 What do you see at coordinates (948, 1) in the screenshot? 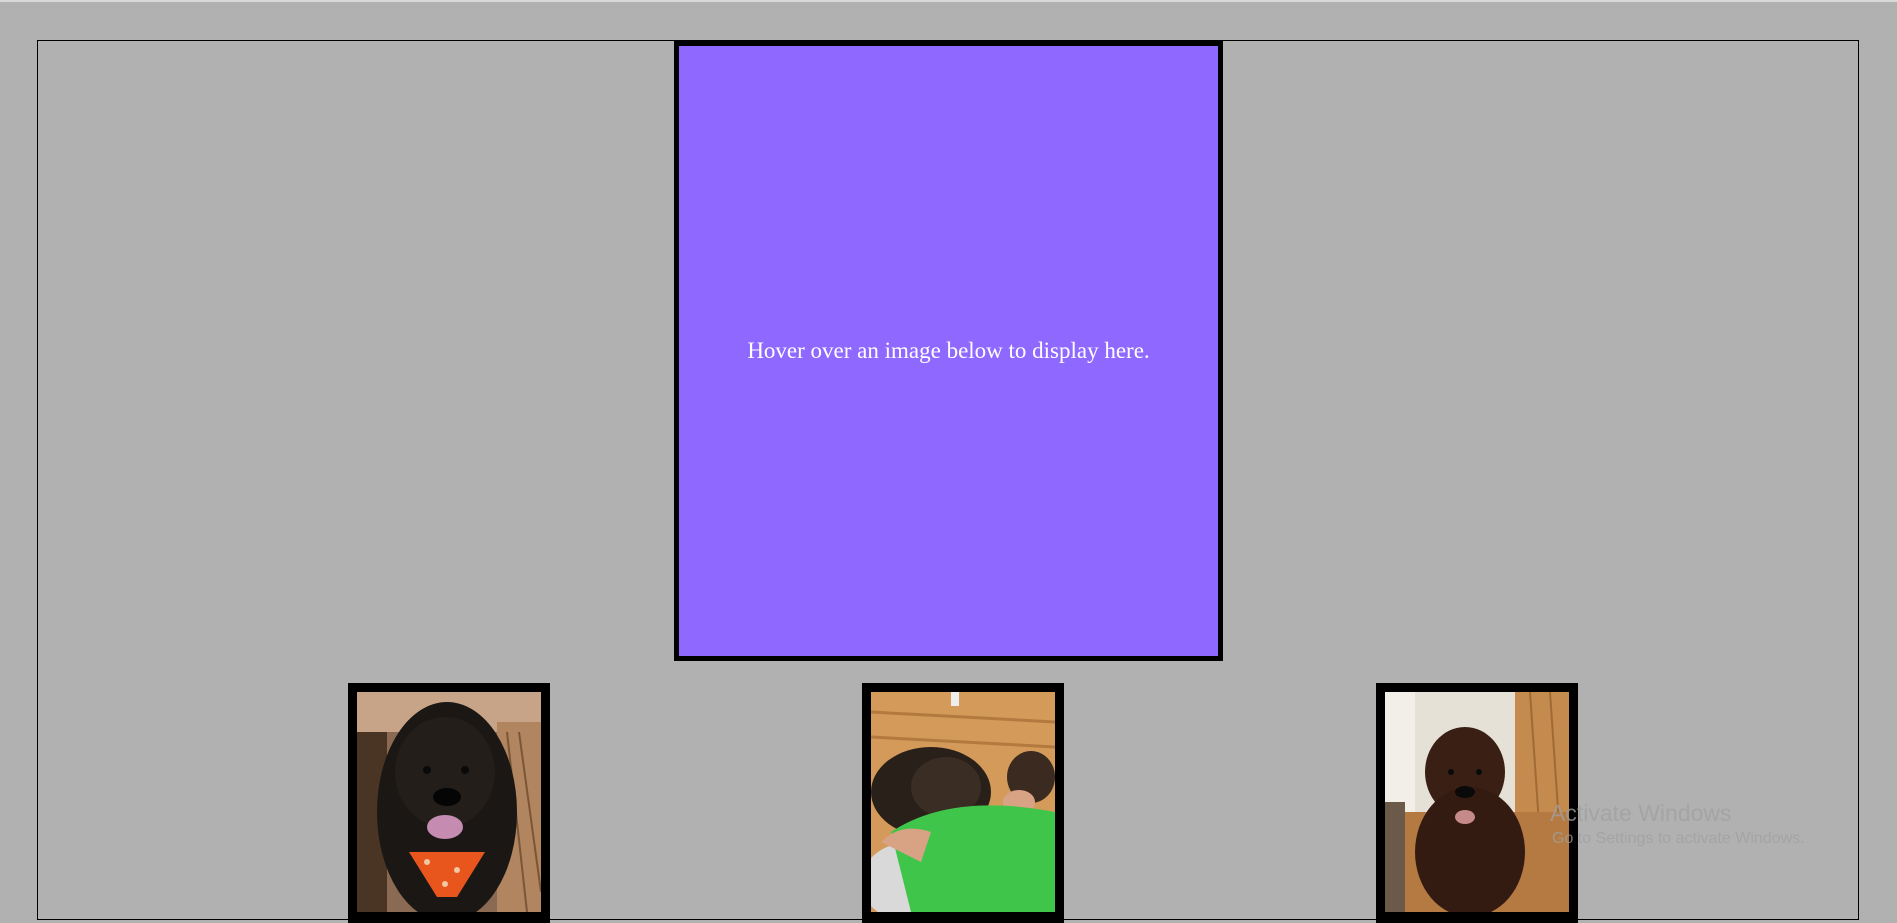
I see `browser-top-edge` at bounding box center [948, 1].